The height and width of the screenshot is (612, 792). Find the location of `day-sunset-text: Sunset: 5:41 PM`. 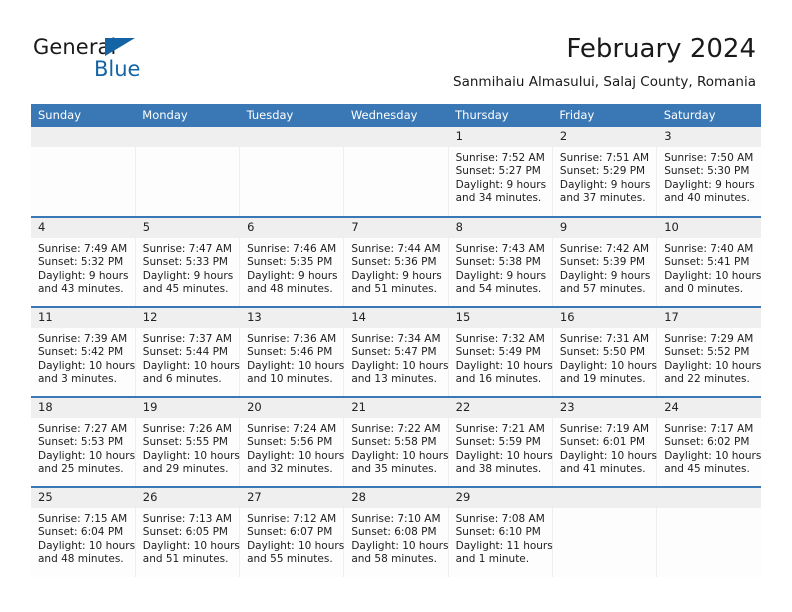

day-sunset-text: Sunset: 5:41 PM is located at coordinates (707, 262).